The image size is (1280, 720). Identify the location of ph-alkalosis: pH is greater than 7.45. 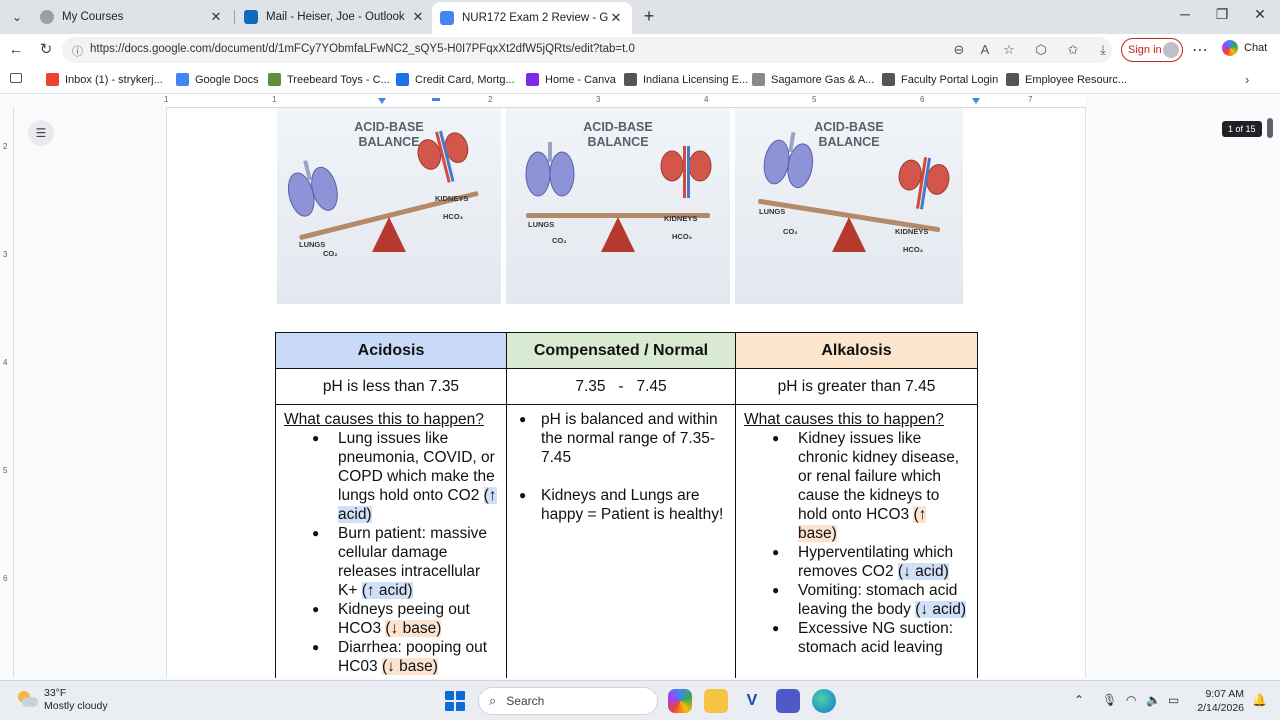
(856, 386).